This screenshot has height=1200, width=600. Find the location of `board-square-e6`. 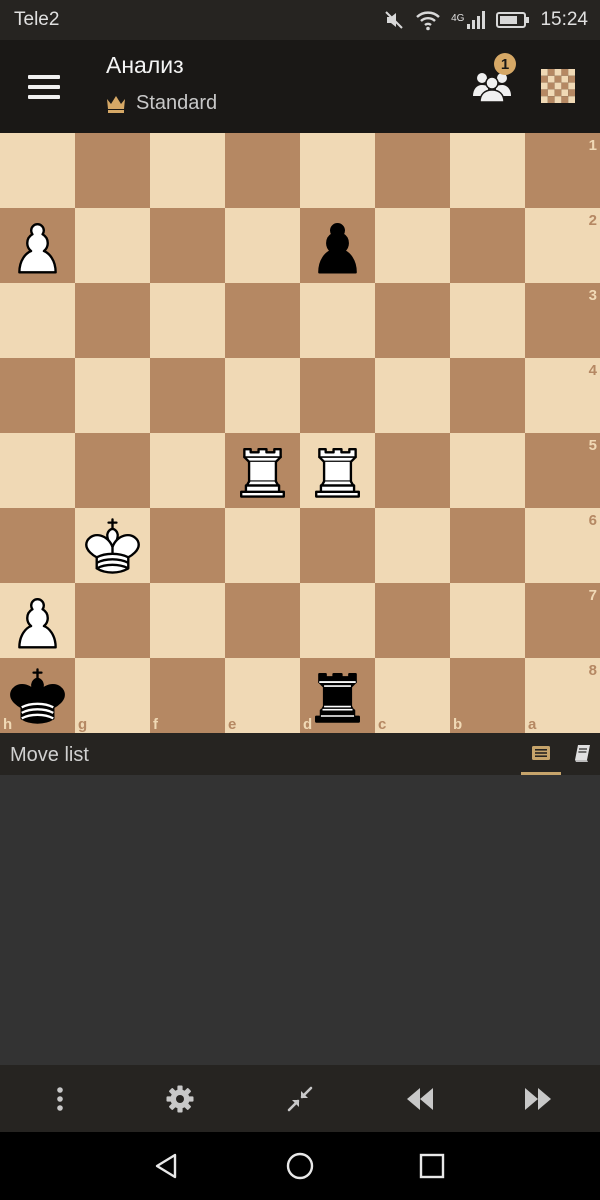

board-square-e6 is located at coordinates (262, 545).